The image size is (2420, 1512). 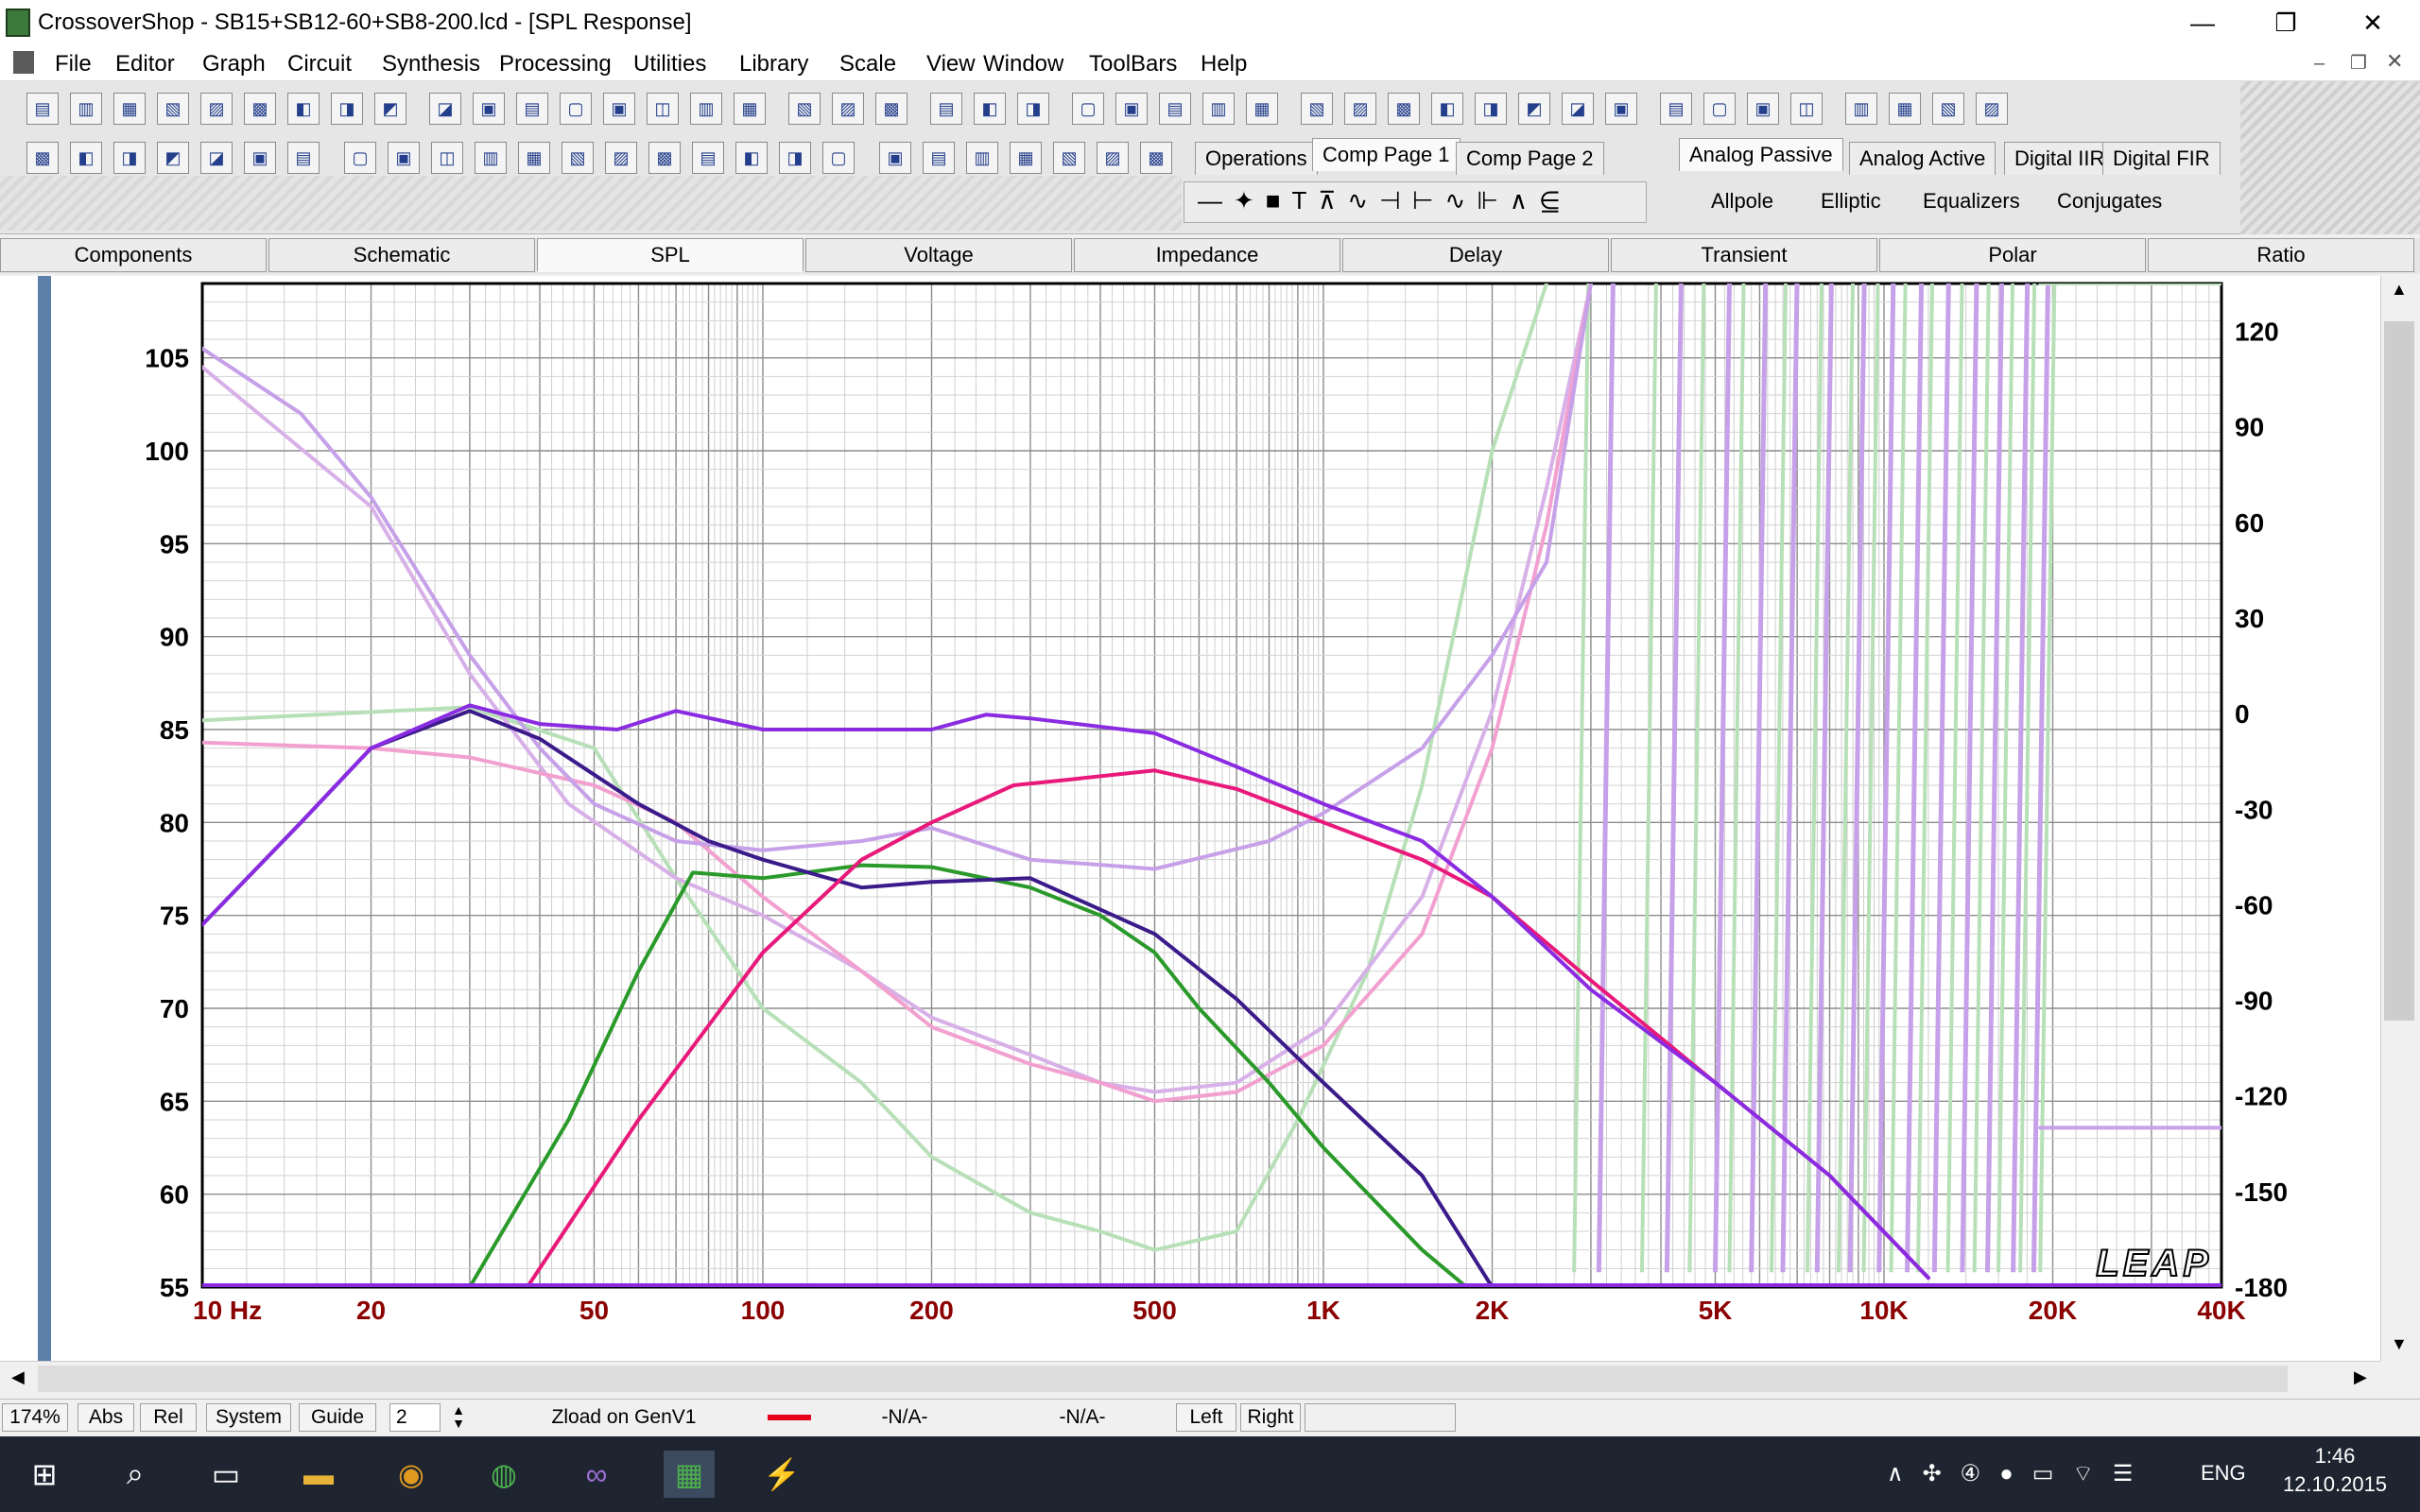 I want to click on rel-button: Rel, so click(x=169, y=1417).